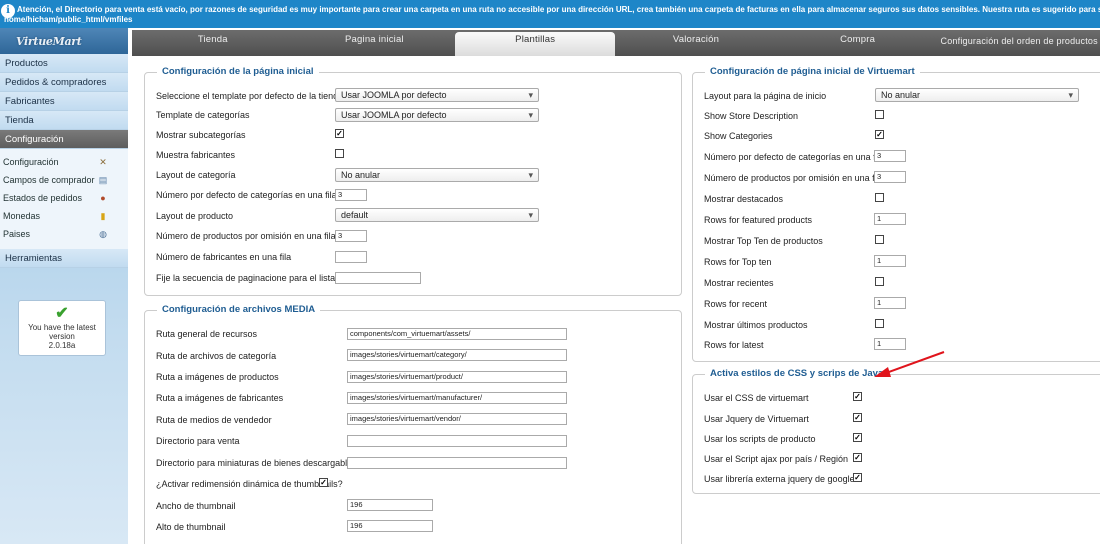 The width and height of the screenshot is (1100, 544). Describe the element at coordinates (103, 162) in the screenshot. I see `wrench-icon: ✕` at that location.